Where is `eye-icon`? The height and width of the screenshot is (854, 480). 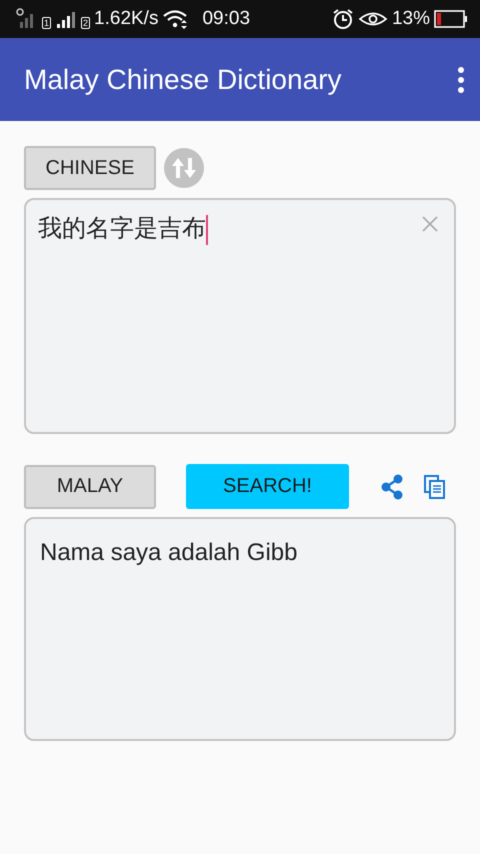
eye-icon is located at coordinates (373, 19).